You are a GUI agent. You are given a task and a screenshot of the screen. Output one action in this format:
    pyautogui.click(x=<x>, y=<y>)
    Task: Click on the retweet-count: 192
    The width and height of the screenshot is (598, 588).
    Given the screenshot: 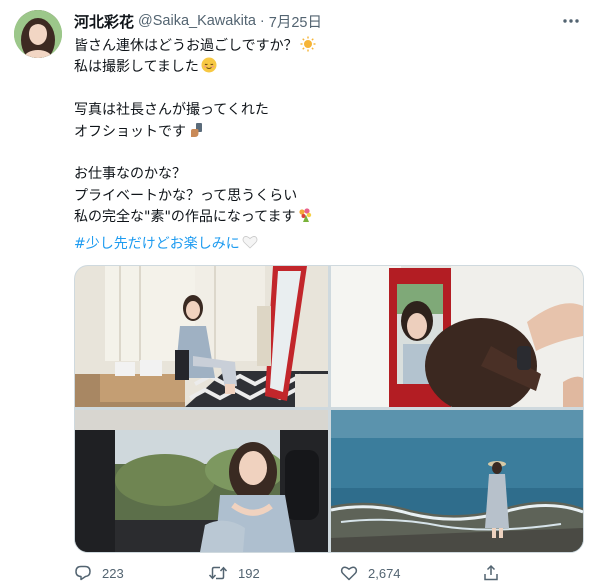 What is the action you would take?
    pyautogui.click(x=249, y=573)
    